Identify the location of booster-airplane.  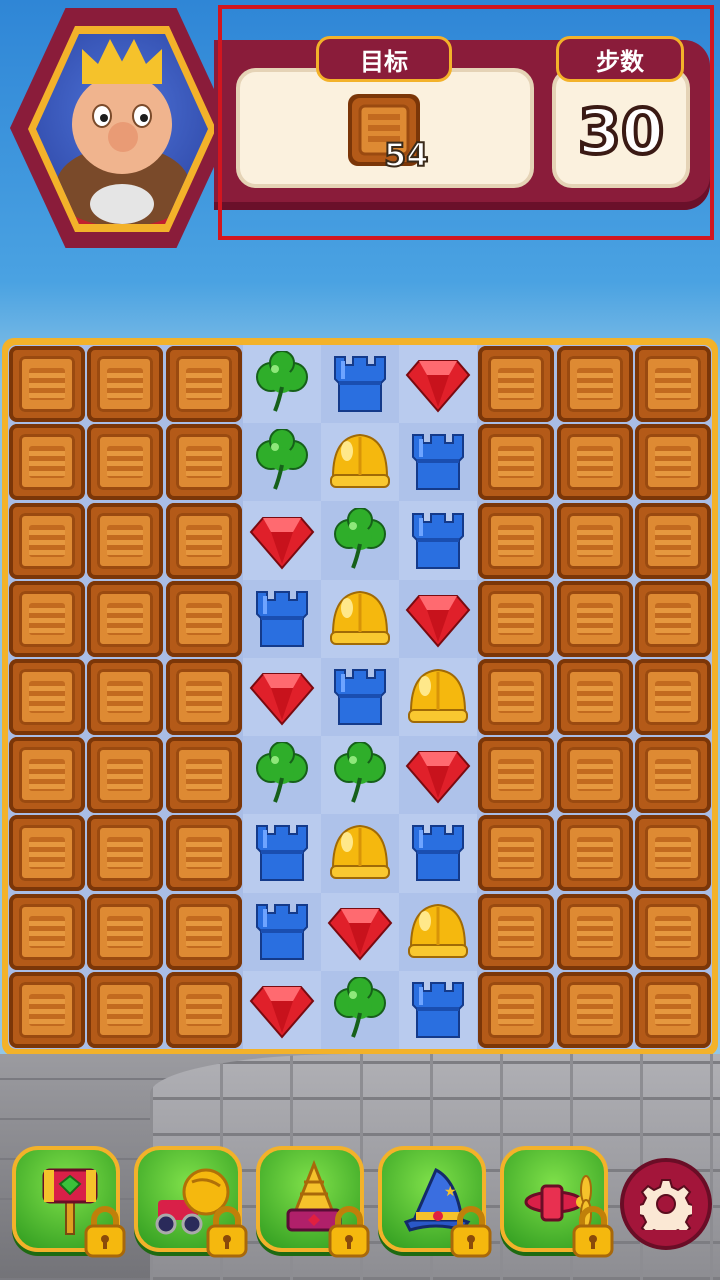
(557, 1202).